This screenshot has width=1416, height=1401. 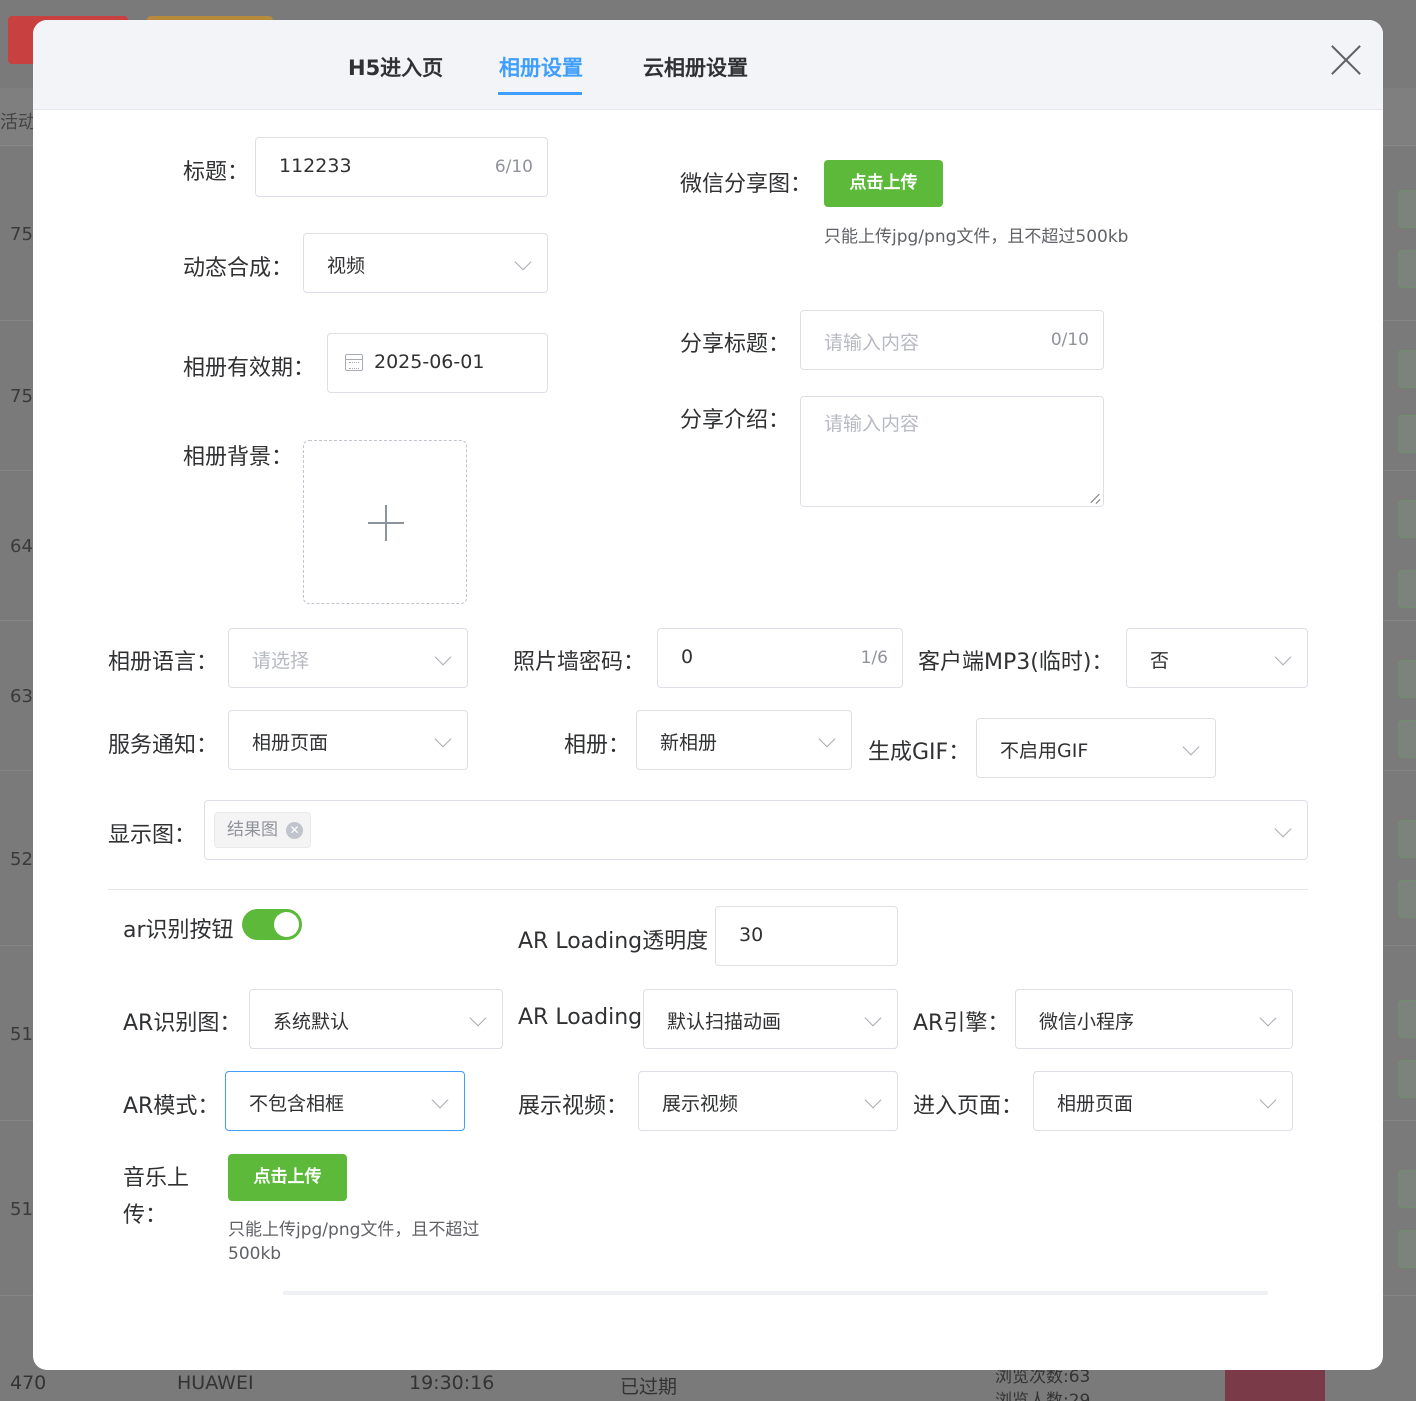 What do you see at coordinates (1275, 1385) in the screenshot?
I see `bg-row-thumbnail` at bounding box center [1275, 1385].